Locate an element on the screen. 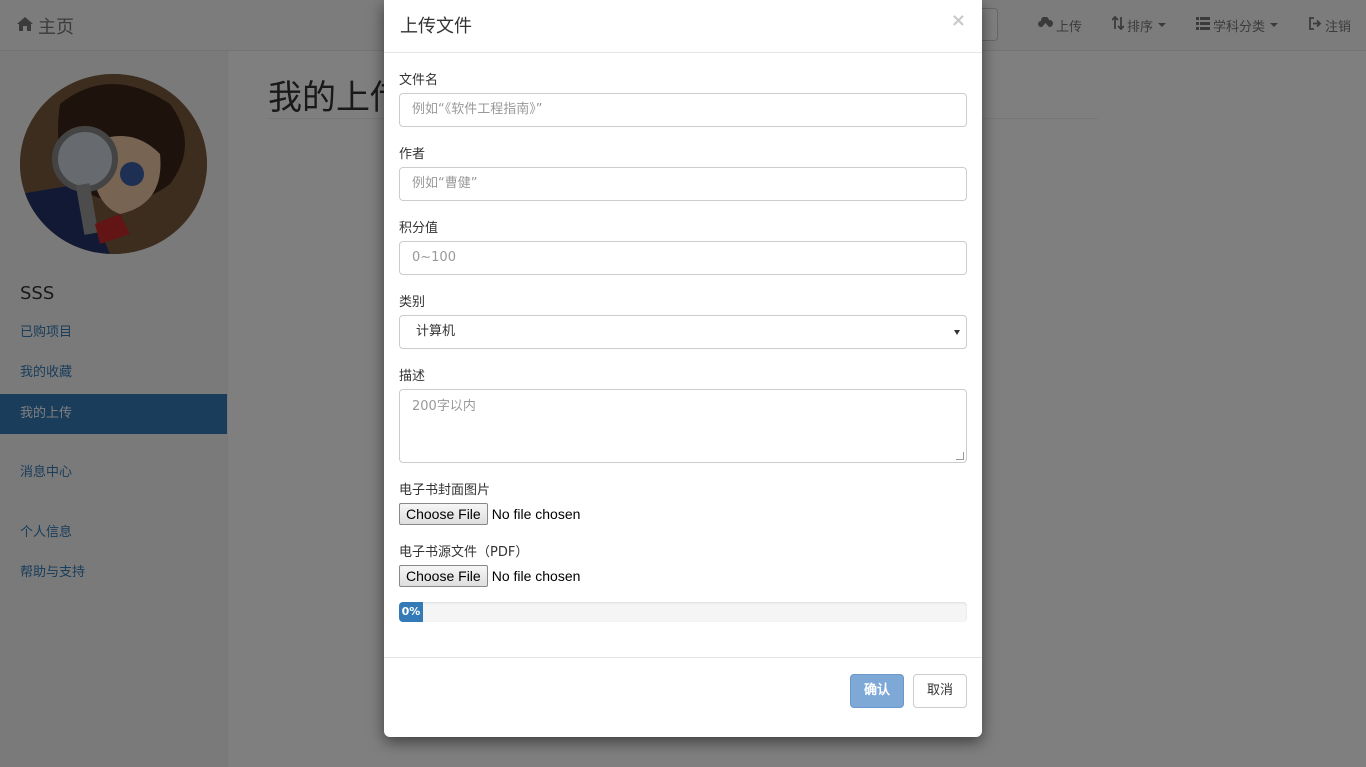 The width and height of the screenshot is (1366, 767). upload-progress-bar: 0% is located at coordinates (411, 612).